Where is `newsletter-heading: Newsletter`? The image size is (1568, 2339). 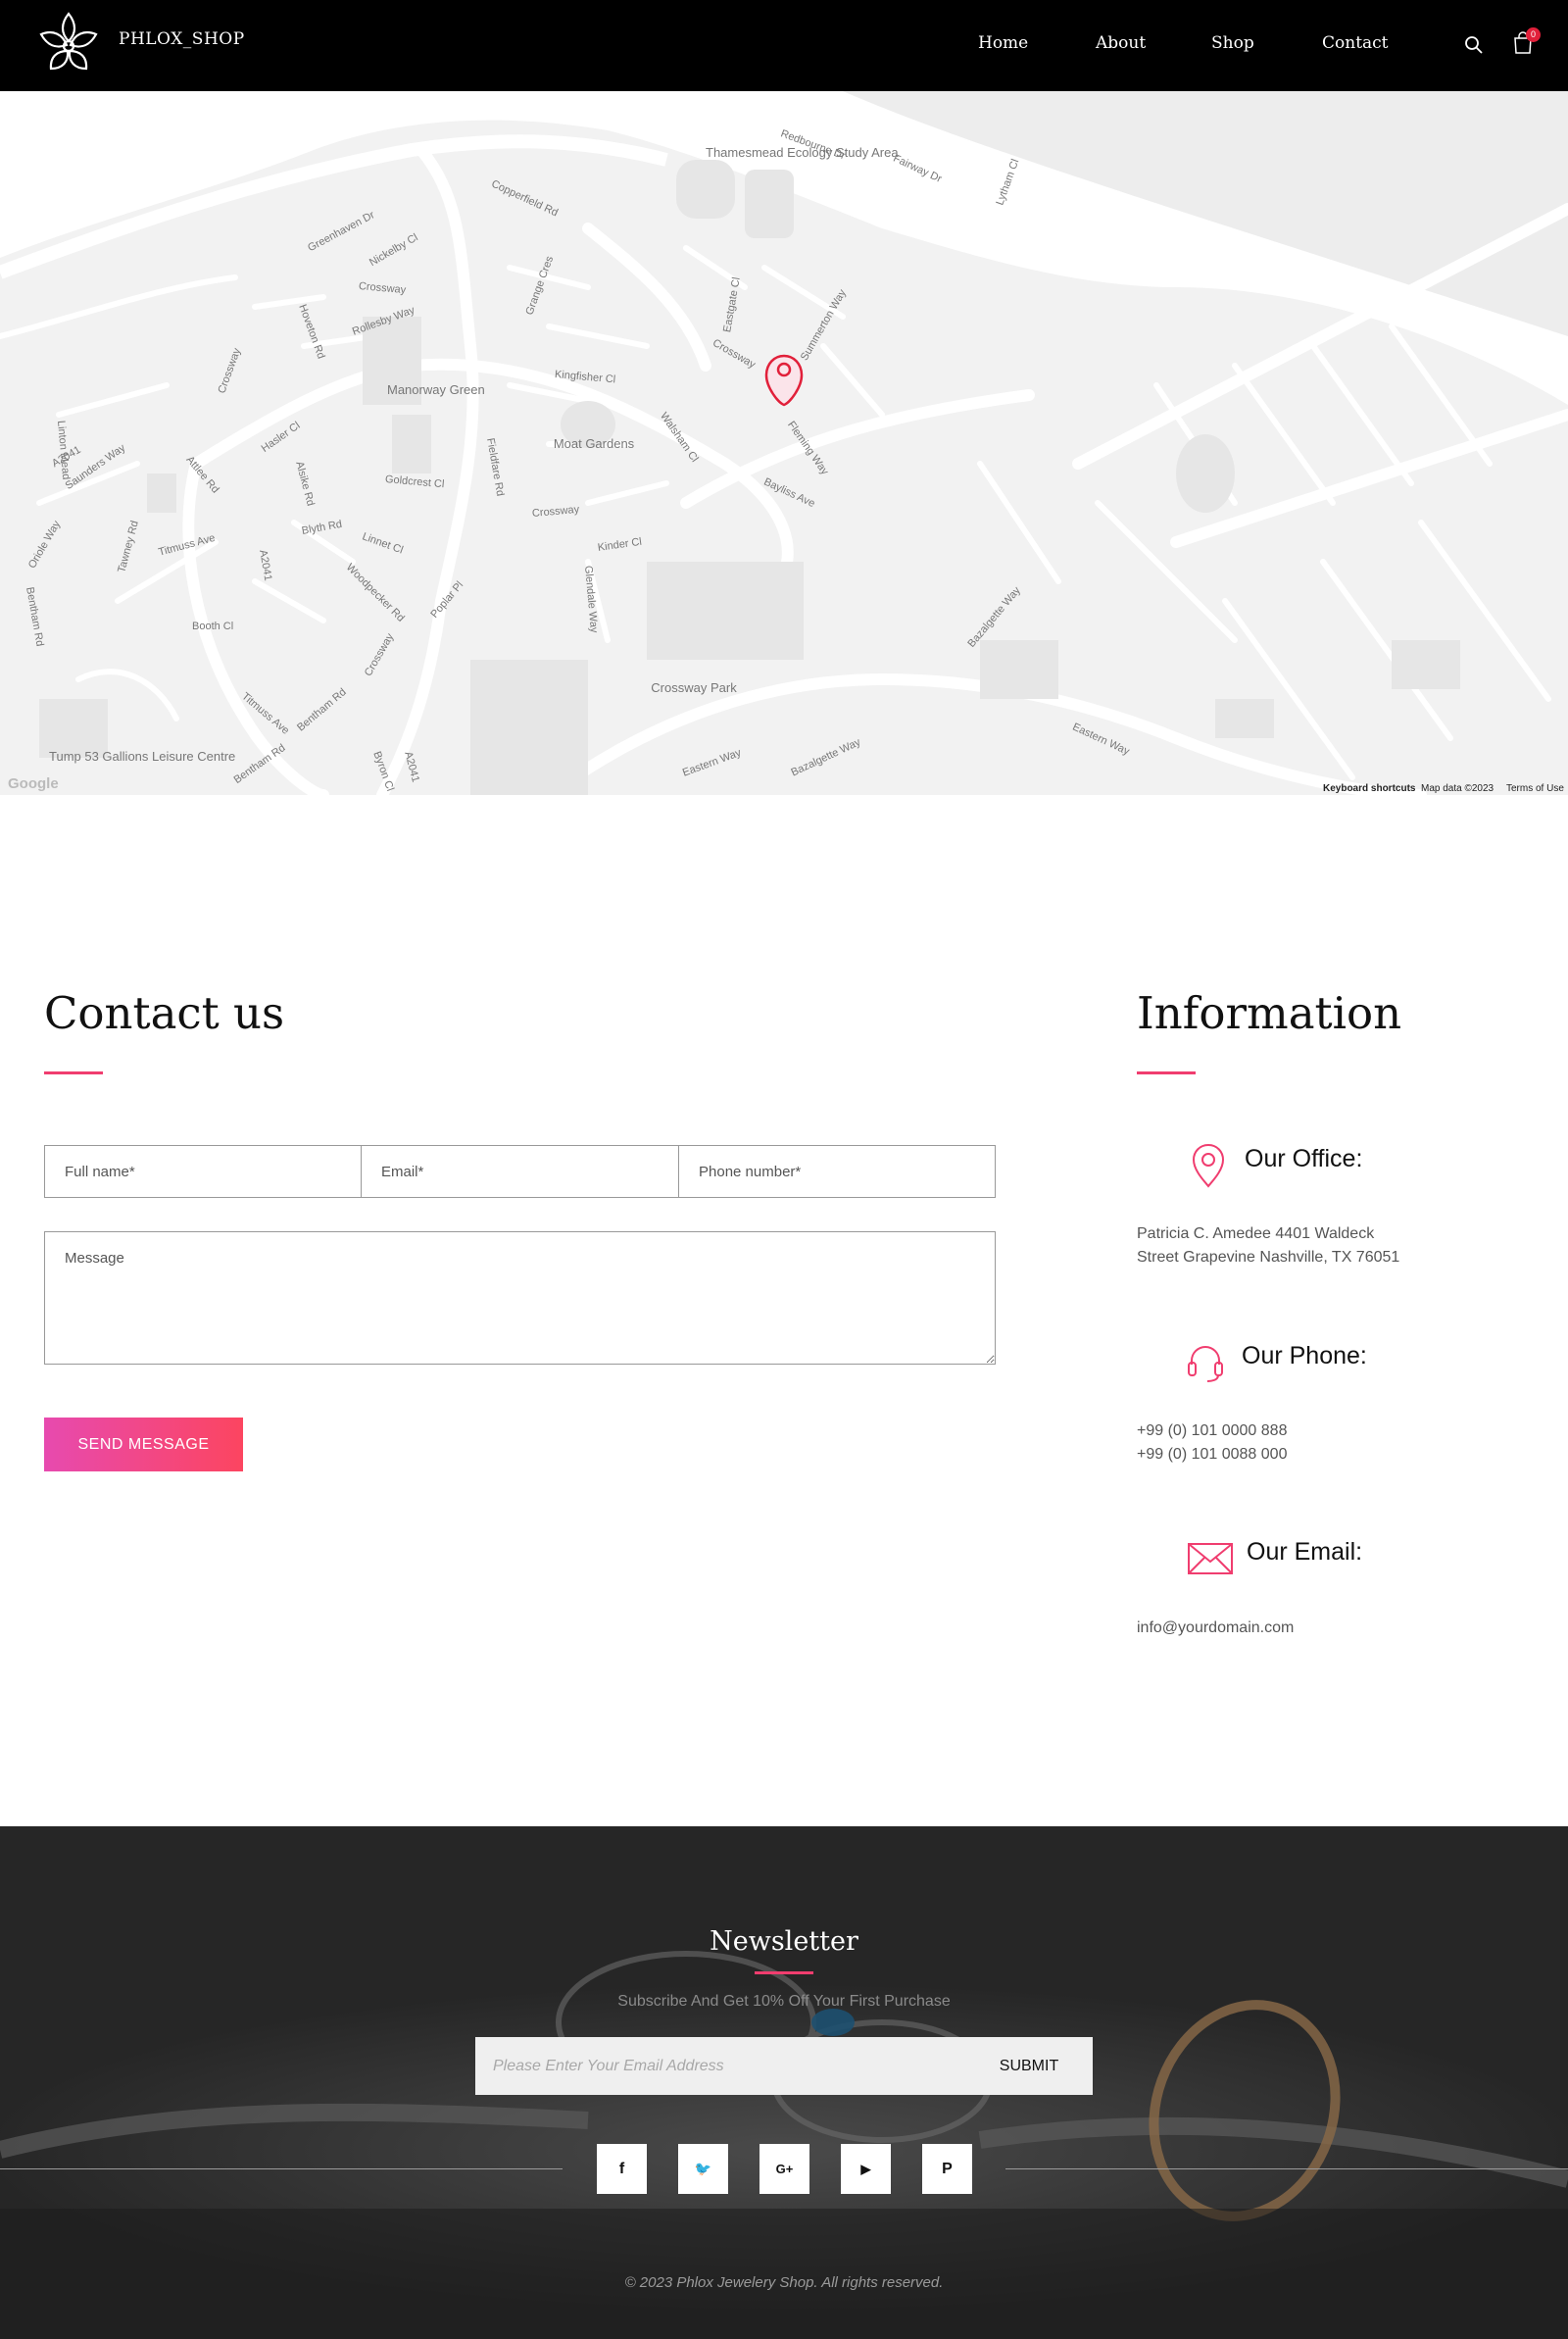 newsletter-heading: Newsletter is located at coordinates (784, 1941).